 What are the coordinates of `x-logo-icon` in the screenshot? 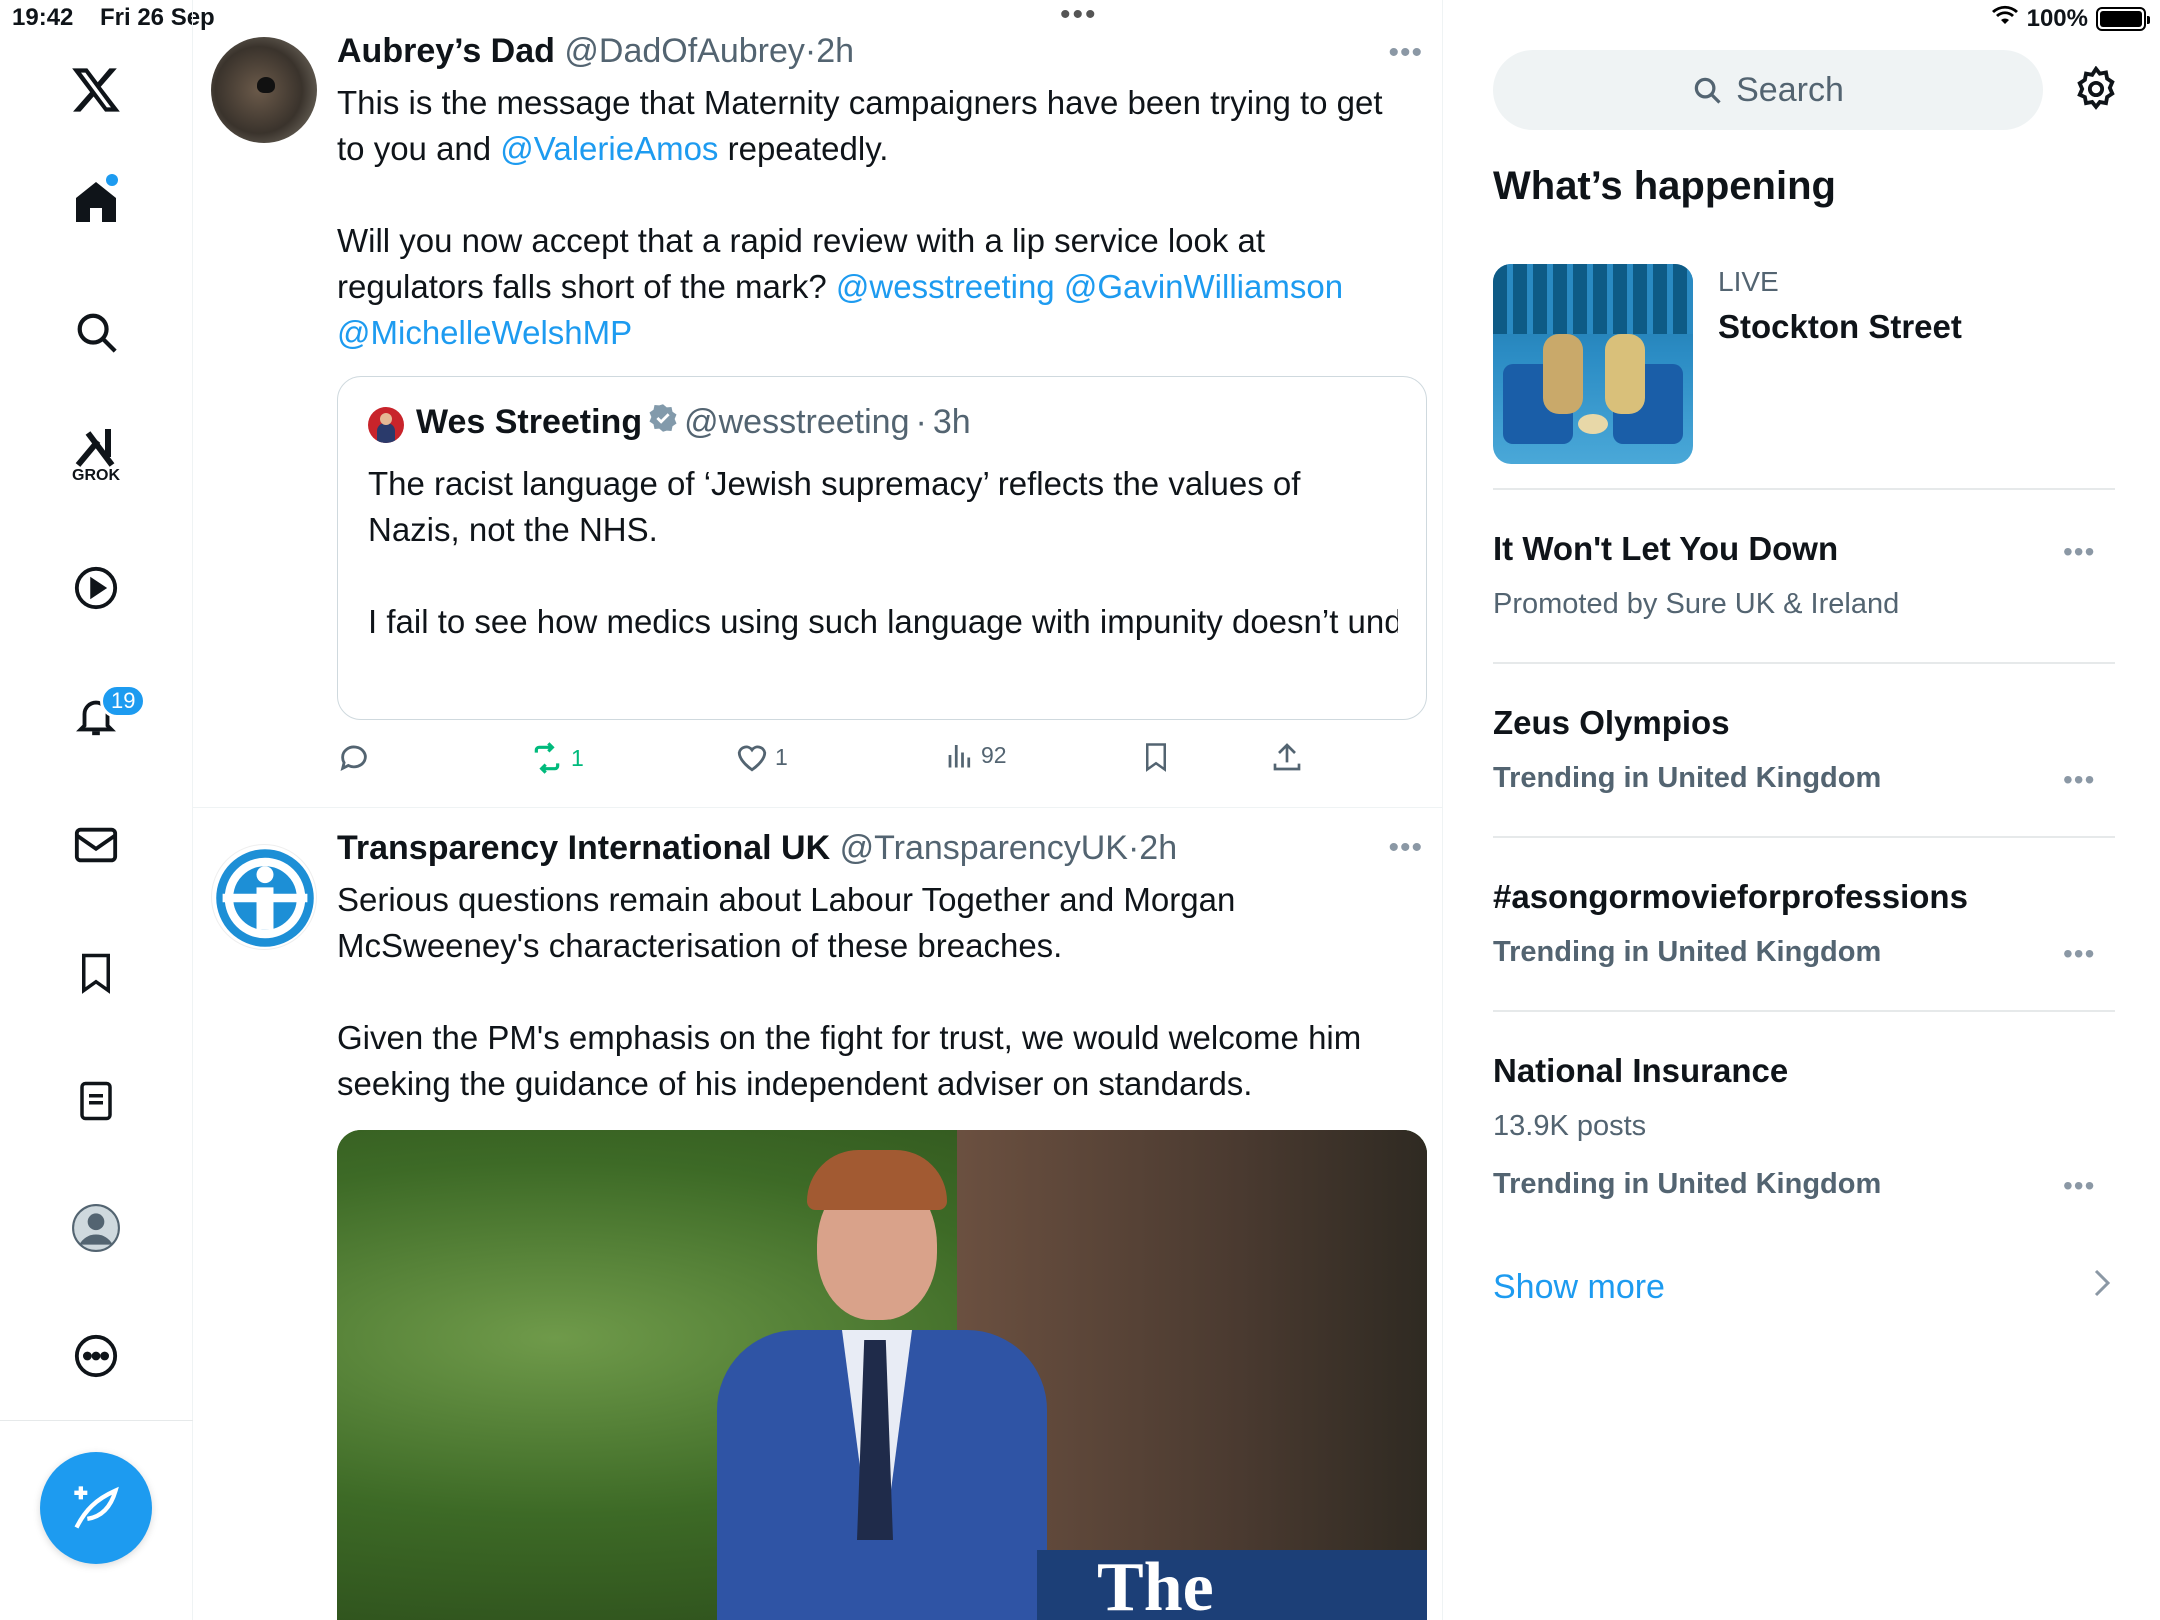 It's located at (96, 90).